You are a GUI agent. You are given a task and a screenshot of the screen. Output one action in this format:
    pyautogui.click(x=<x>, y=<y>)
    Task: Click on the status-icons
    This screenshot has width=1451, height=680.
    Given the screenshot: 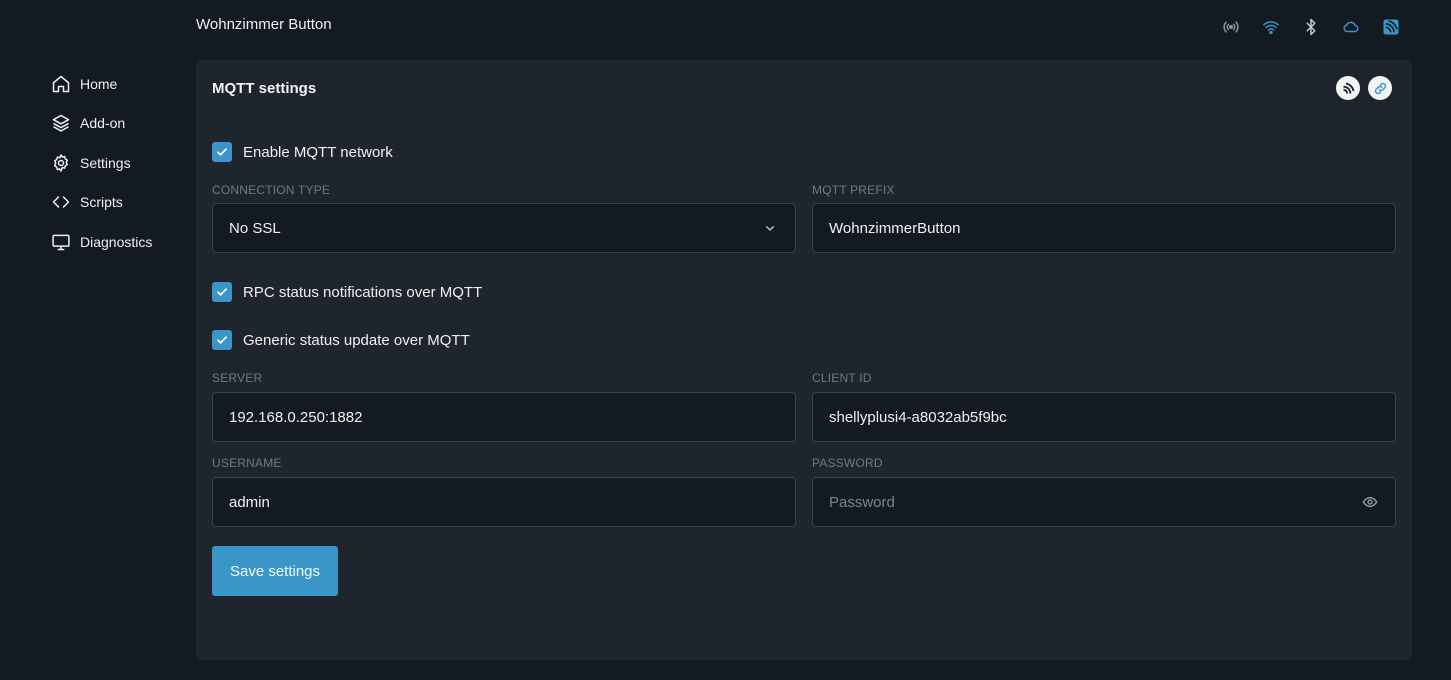 What is the action you would take?
    pyautogui.click(x=1320, y=27)
    